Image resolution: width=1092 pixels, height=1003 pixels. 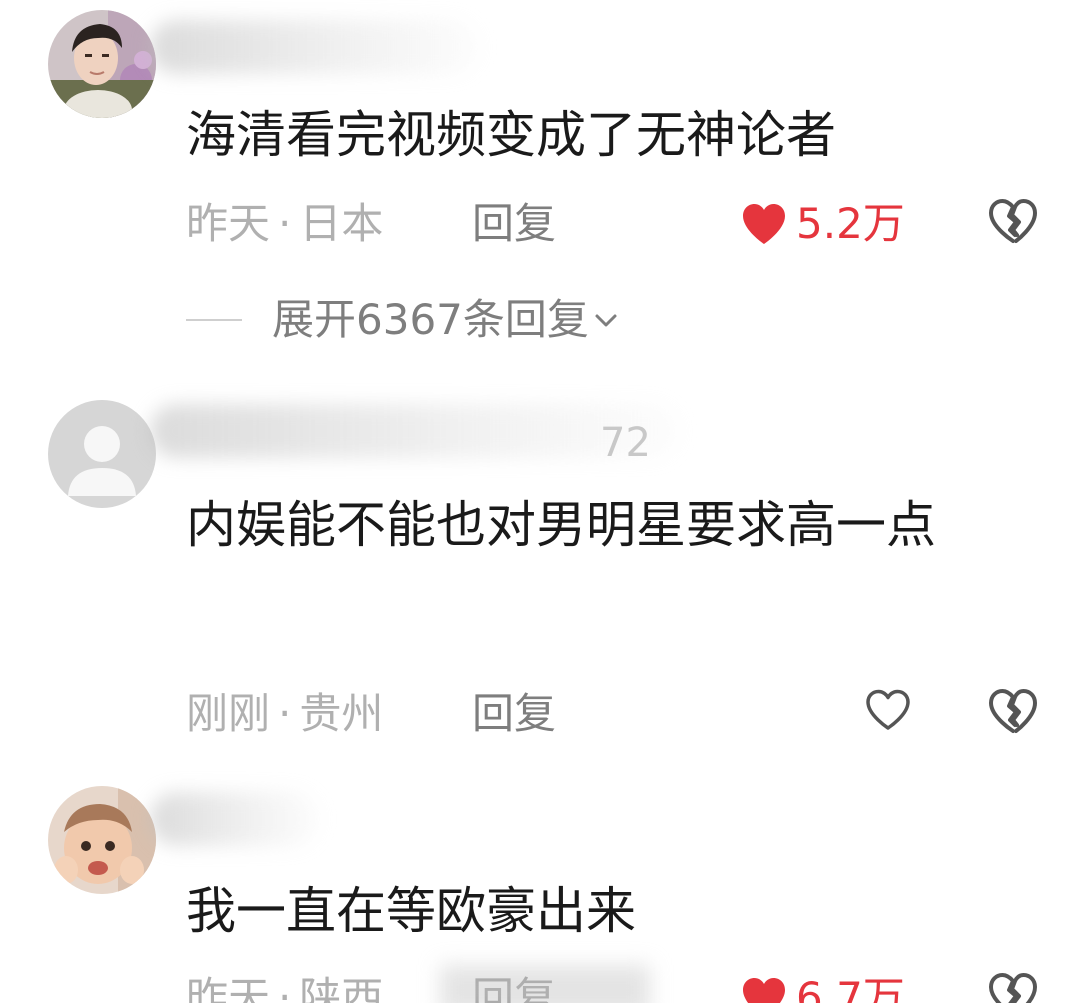 I want to click on comment-meta: 昨天 · 日本, so click(x=284, y=224).